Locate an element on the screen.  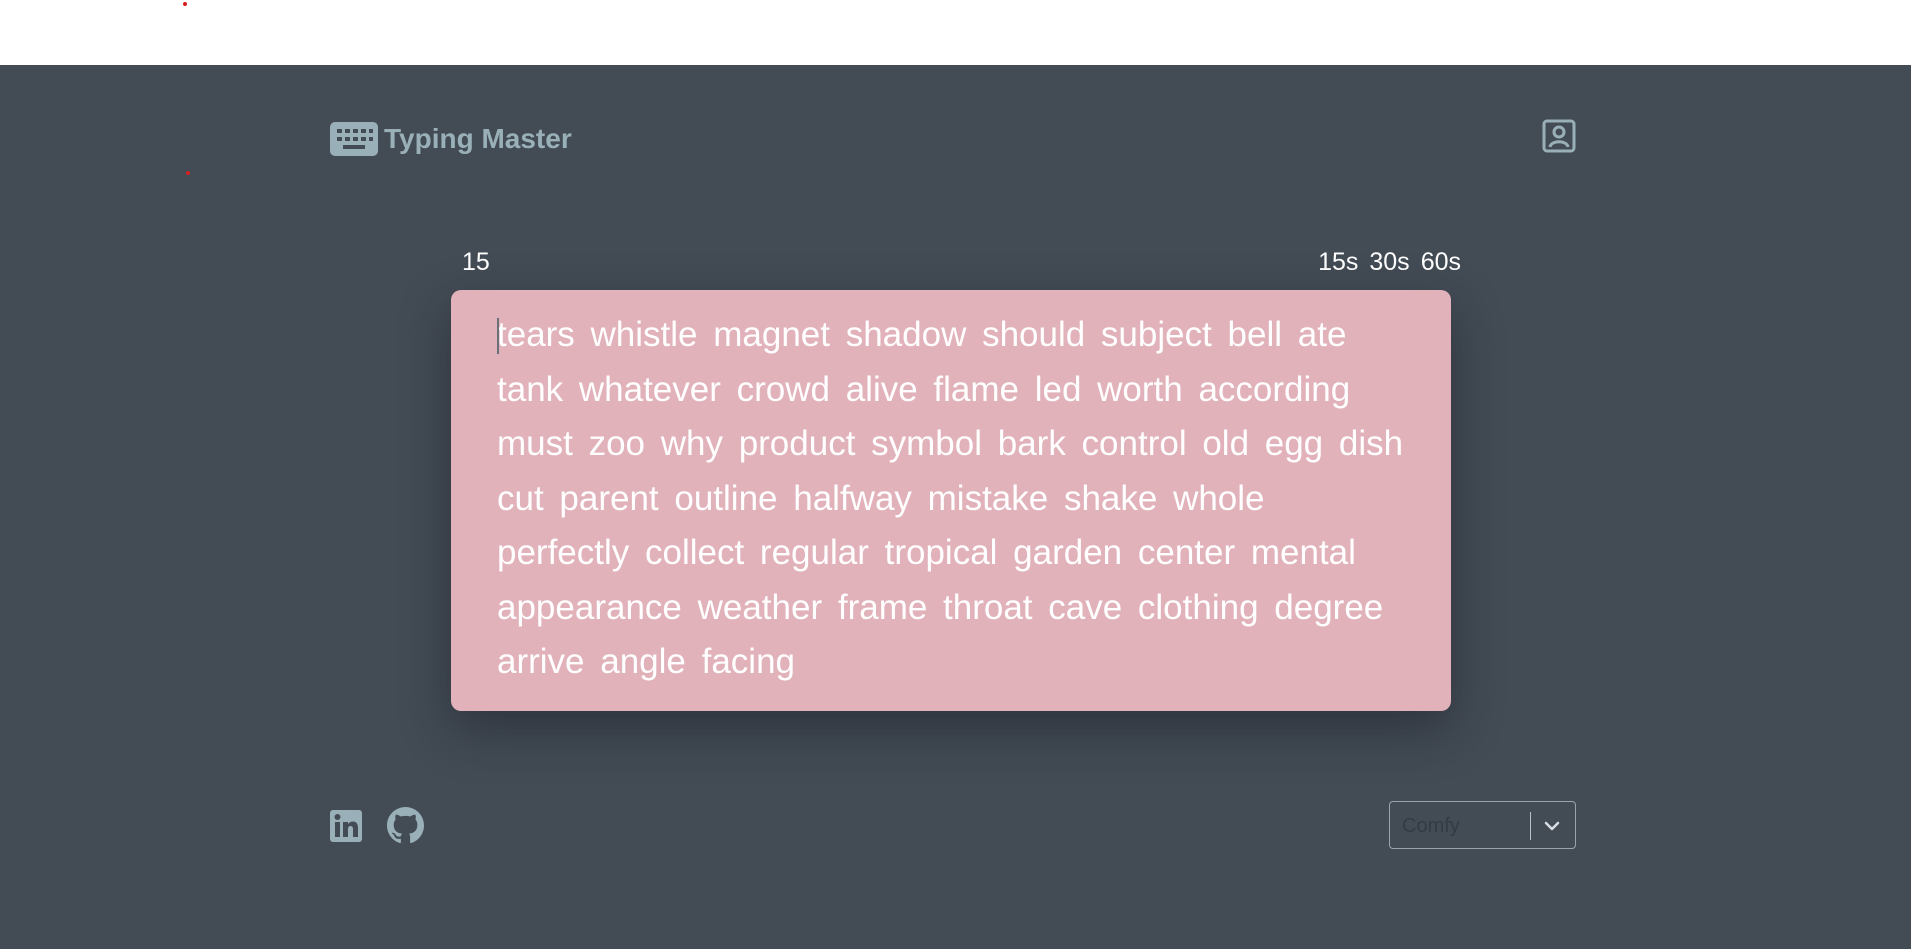
text-caret is located at coordinates (498, 336).